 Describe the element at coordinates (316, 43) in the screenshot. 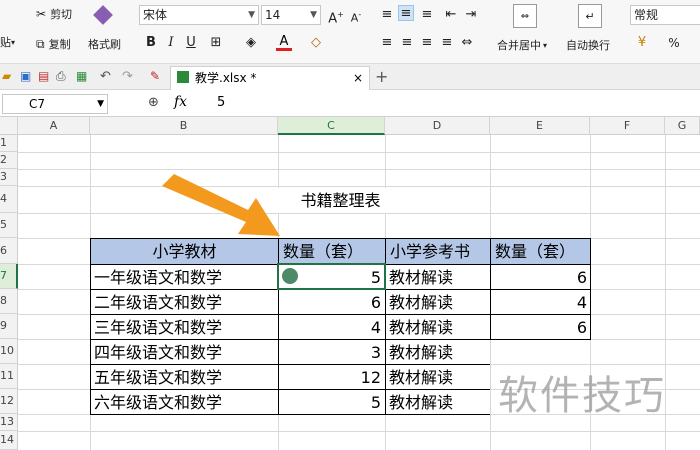

I see `clear-format-icon: ◇` at that location.